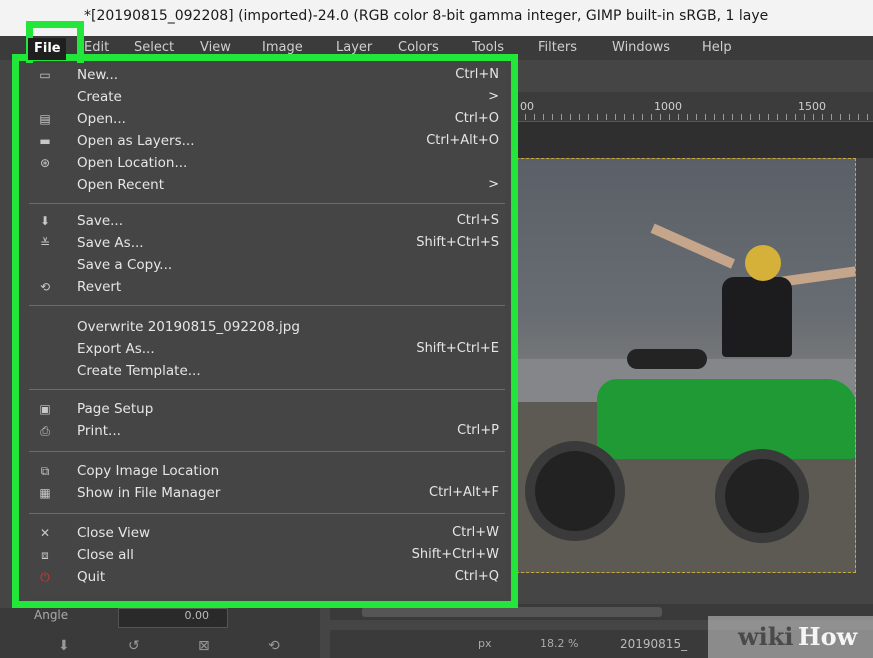  What do you see at coordinates (267, 410) in the screenshot?
I see `menu-item-page-setup: ▣ Page Setup` at bounding box center [267, 410].